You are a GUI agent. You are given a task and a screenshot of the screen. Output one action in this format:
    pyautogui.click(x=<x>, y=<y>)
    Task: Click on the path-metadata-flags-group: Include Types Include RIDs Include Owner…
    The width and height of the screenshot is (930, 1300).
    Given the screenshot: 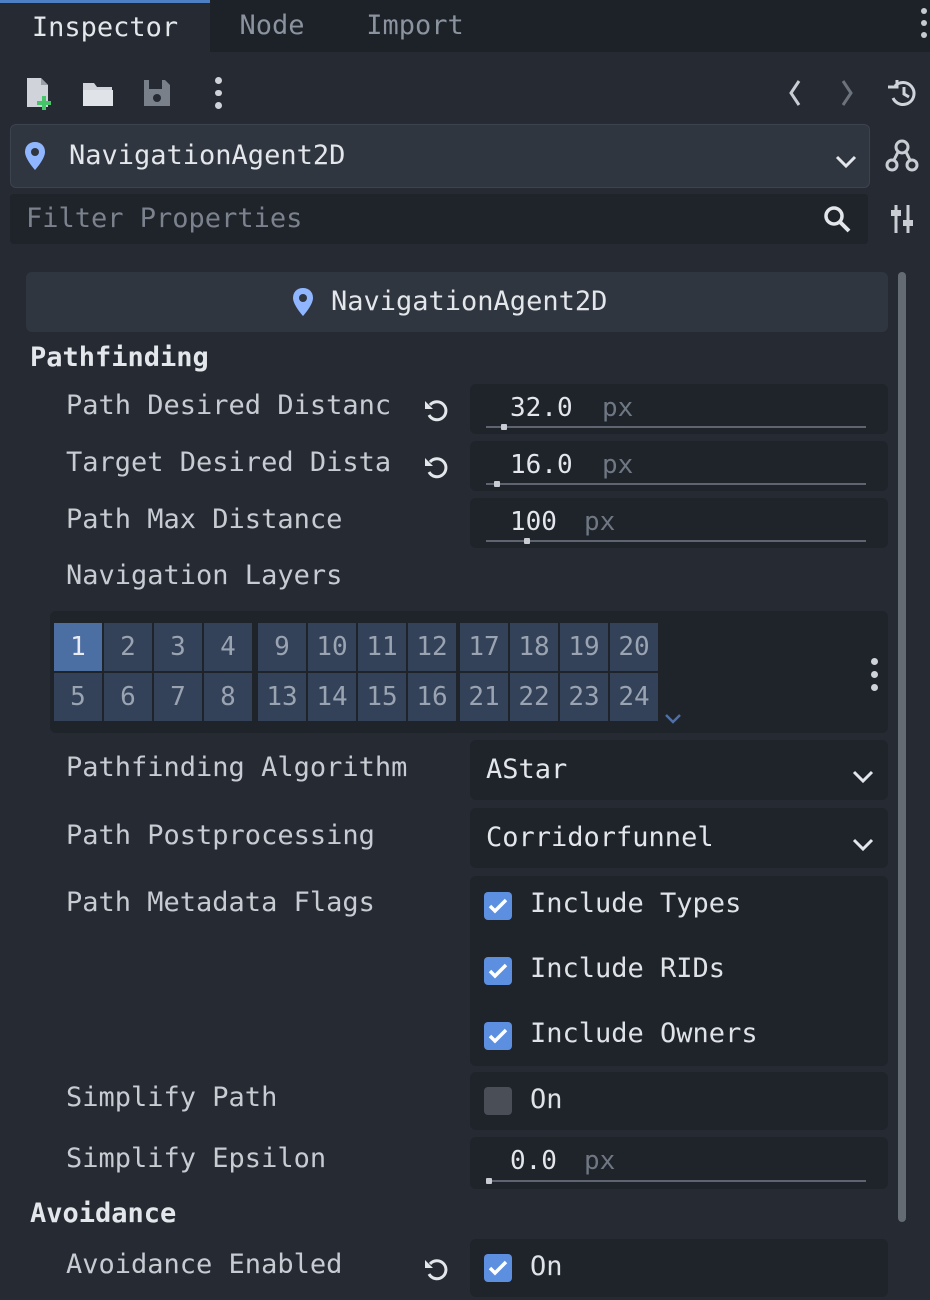 What is the action you would take?
    pyautogui.click(x=679, y=971)
    